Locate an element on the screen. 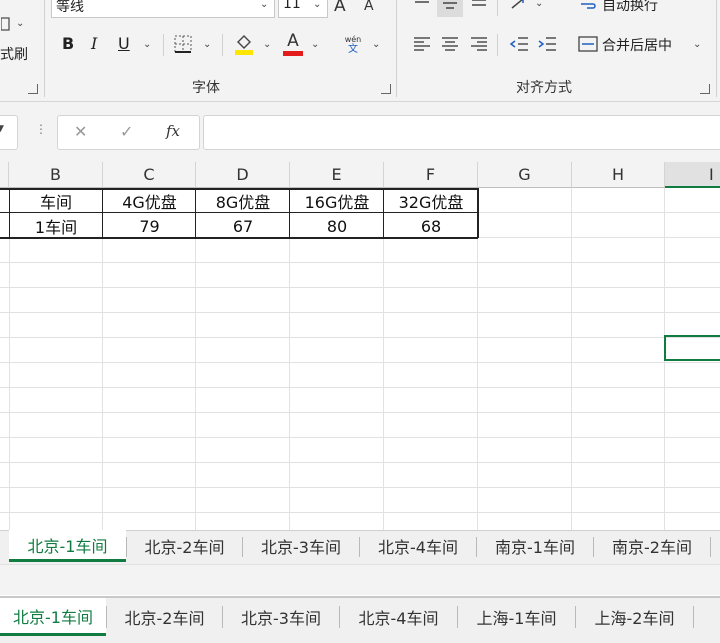 The width and height of the screenshot is (720, 643). formula-bar-area: ▼ ⋮ ✕ ✓ fx is located at coordinates (360, 132).